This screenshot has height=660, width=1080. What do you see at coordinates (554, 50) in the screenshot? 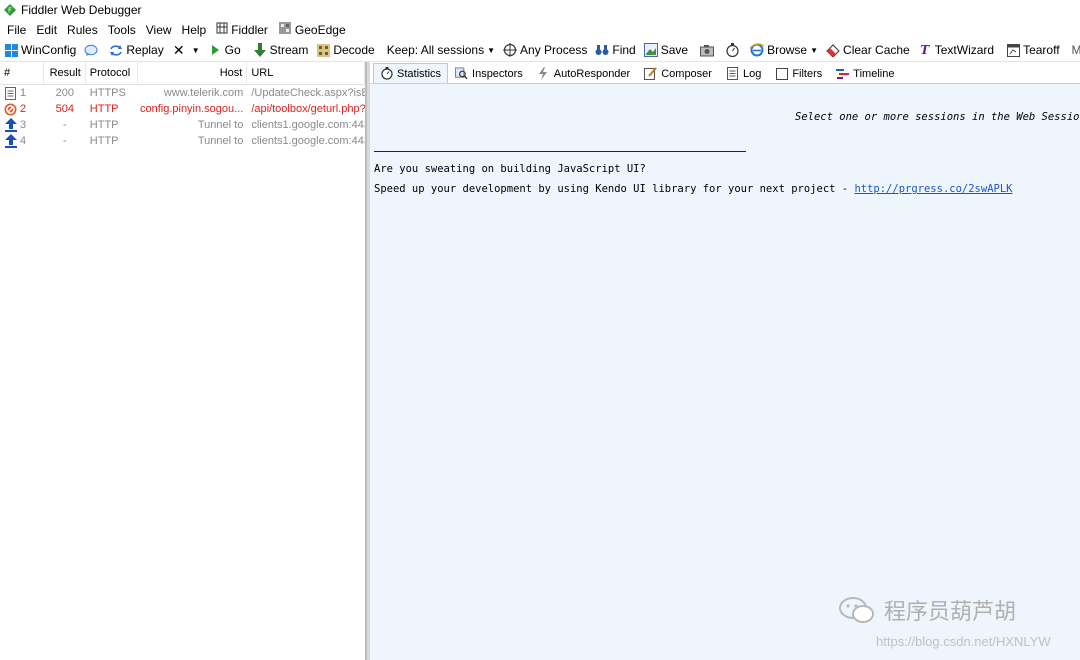
I see `any-process-label: Any Process` at bounding box center [554, 50].